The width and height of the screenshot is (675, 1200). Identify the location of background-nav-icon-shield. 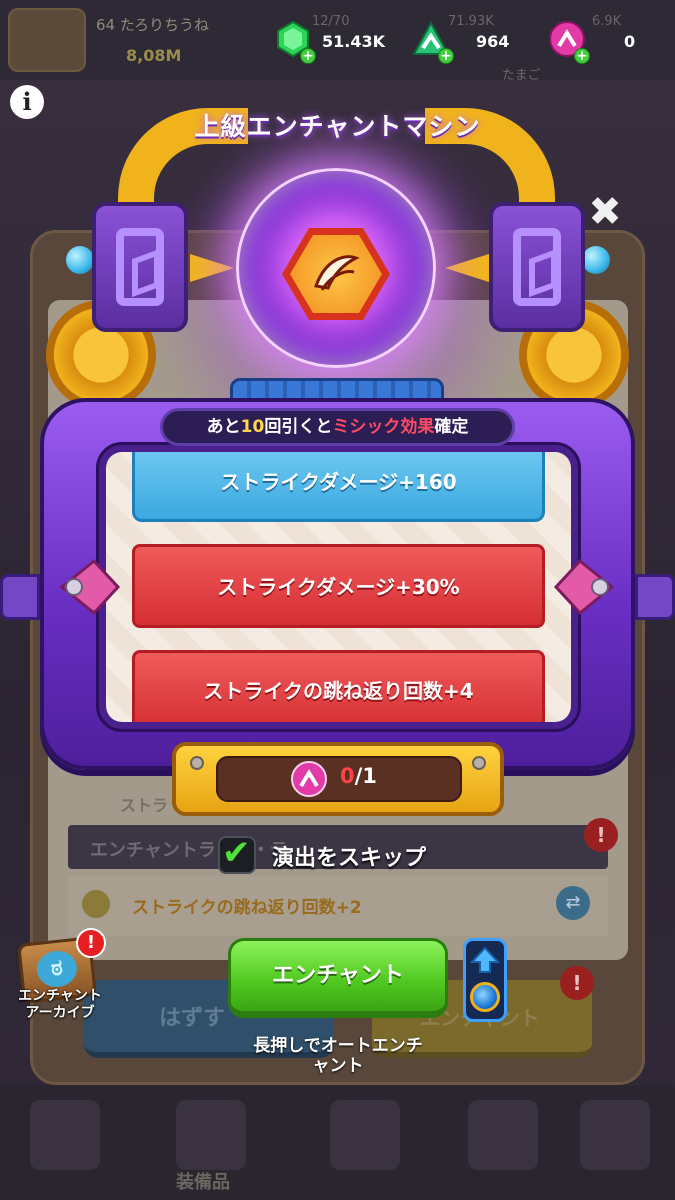
(365, 1135).